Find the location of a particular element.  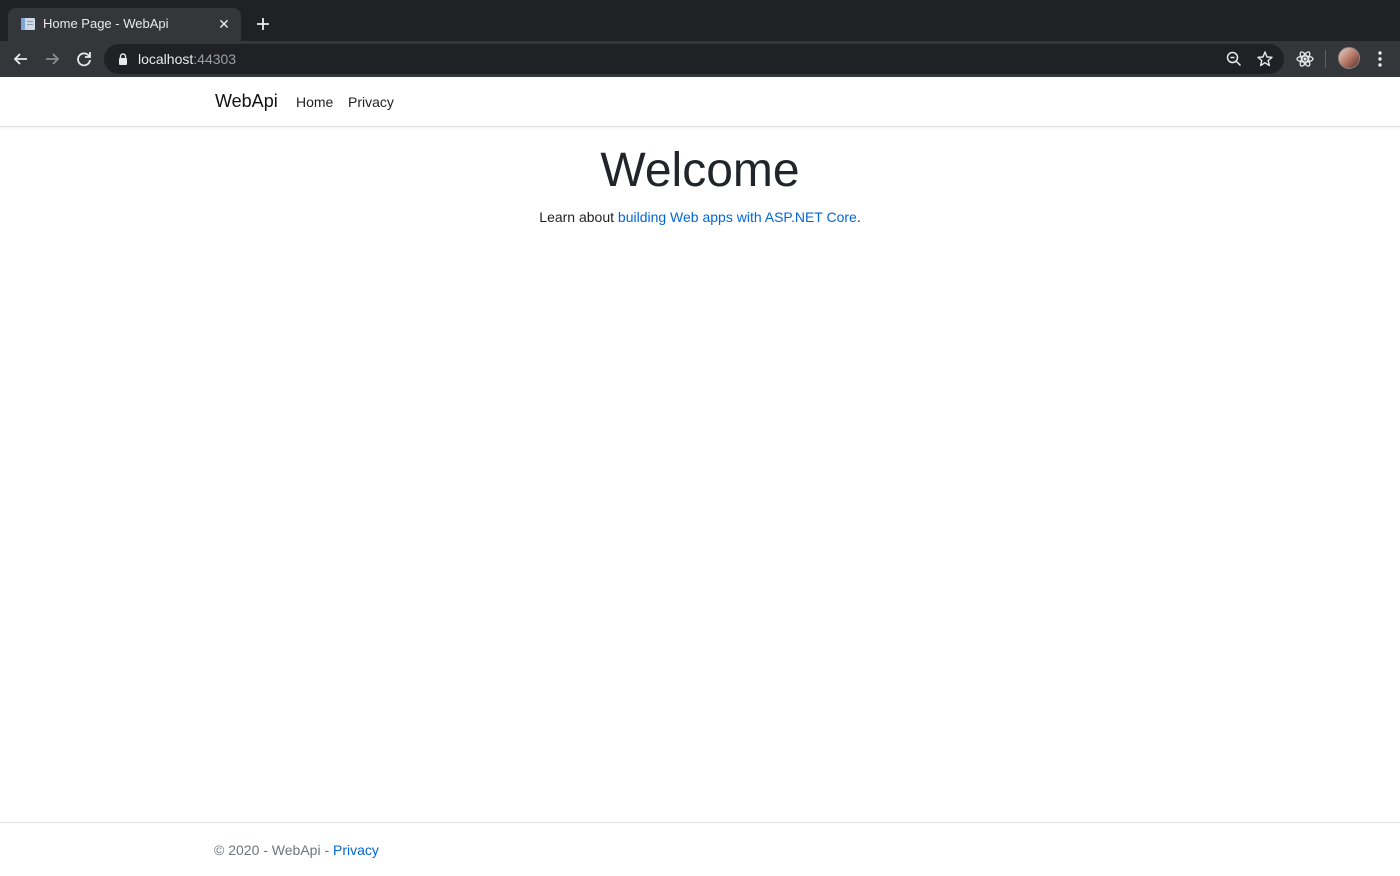

new-tab-icon is located at coordinates (263, 24).